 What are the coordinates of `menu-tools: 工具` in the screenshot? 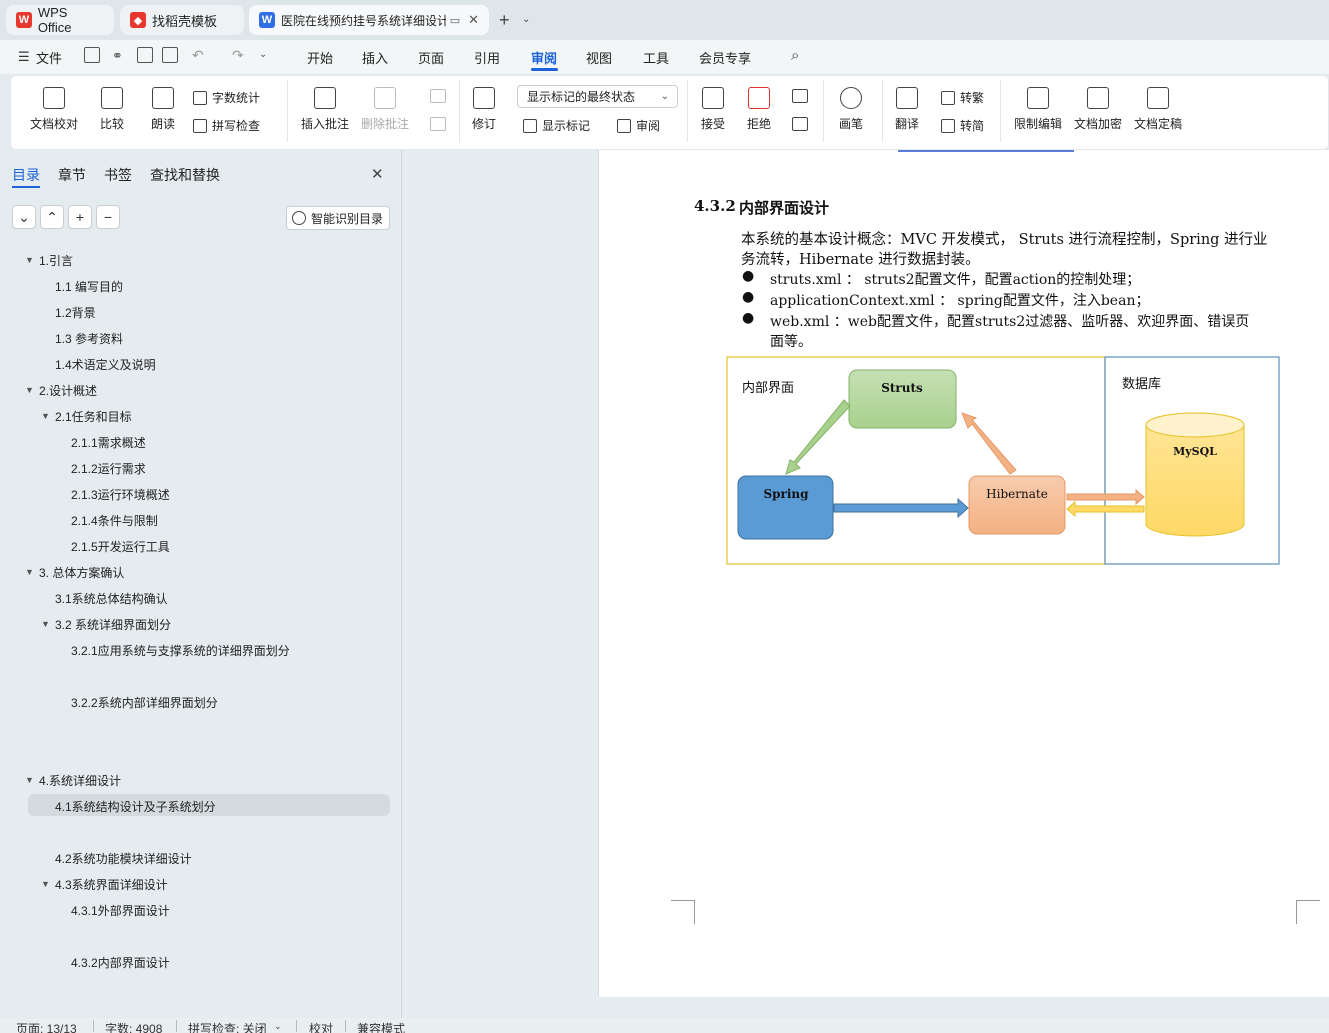 It's located at (656, 57).